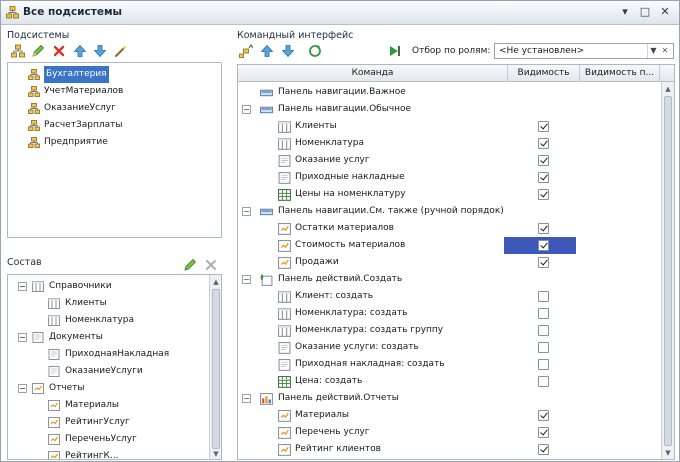 This screenshot has height=462, width=680. Describe the element at coordinates (18, 51) in the screenshot. I see `hierarchy-icon` at that location.